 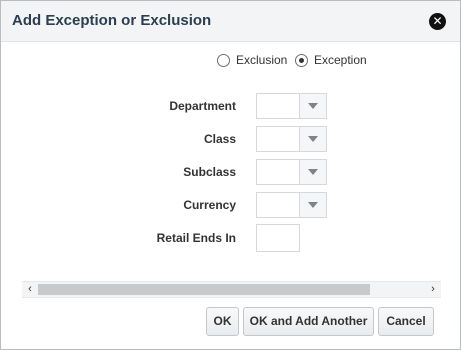 I want to click on department-label: Department, so click(x=202, y=106).